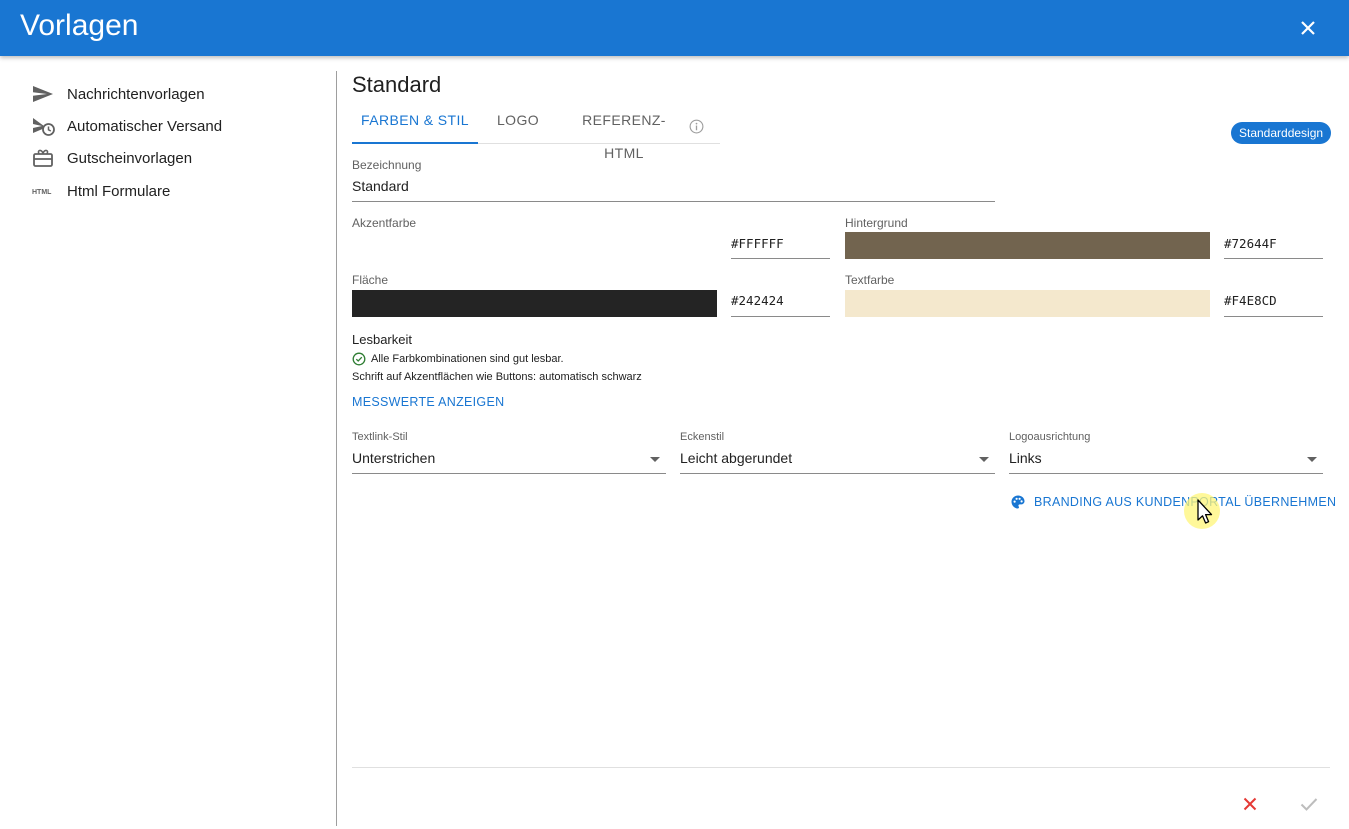  I want to click on lesbarkeit-status-text: Alle Farbkombinationen sind gut lesbar., so click(467, 359).